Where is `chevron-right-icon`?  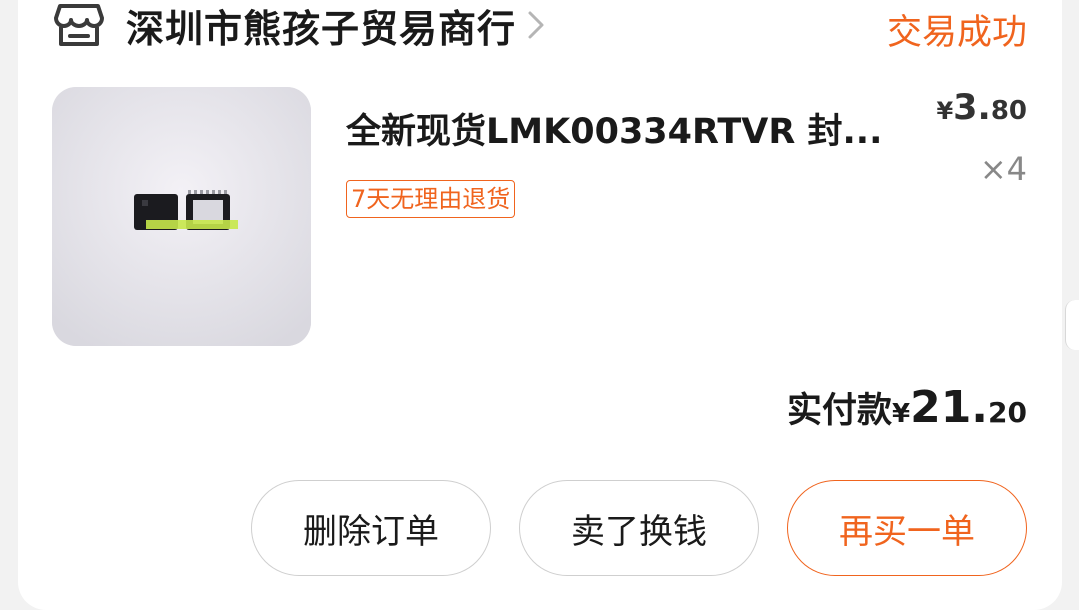 chevron-right-icon is located at coordinates (536, 25).